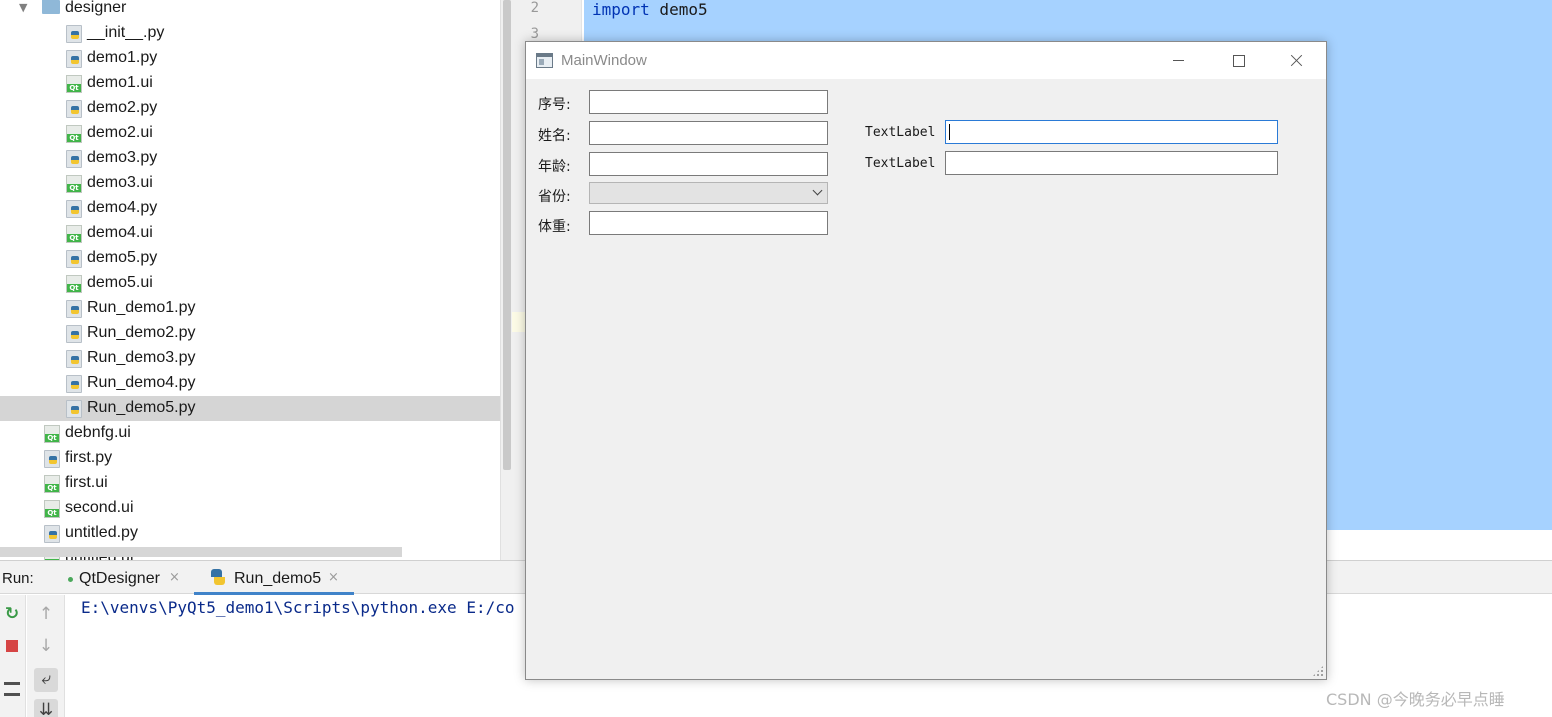  I want to click on tree-item: demo3.ui, so click(250, 183).